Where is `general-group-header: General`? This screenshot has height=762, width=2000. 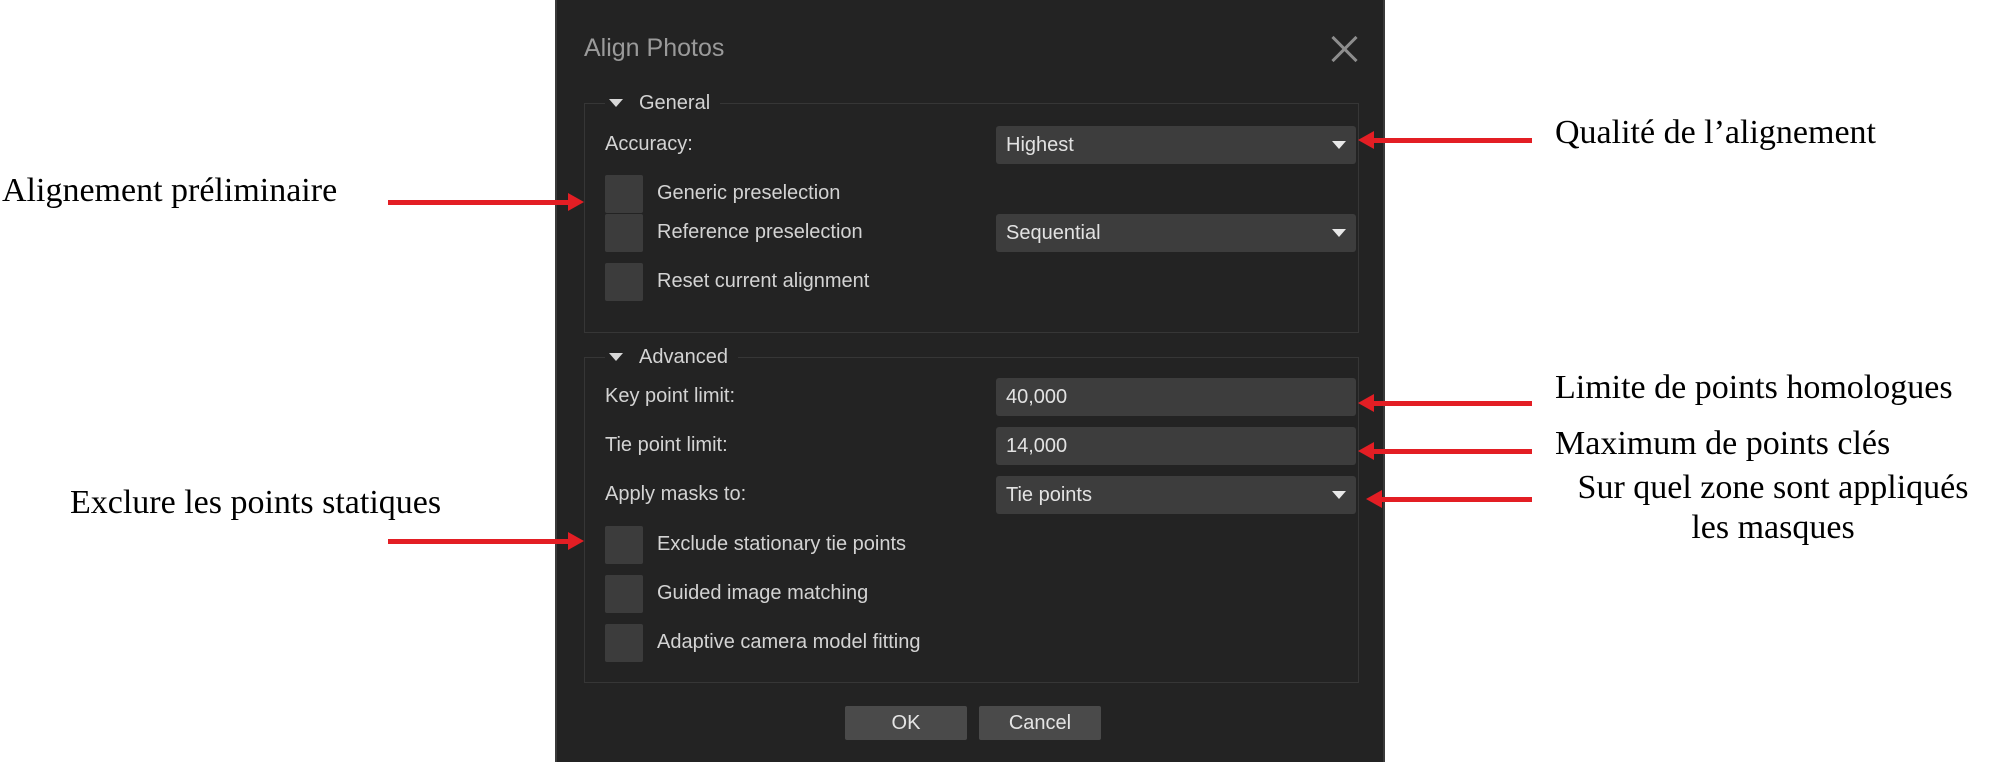
general-group-header: General is located at coordinates (663, 103).